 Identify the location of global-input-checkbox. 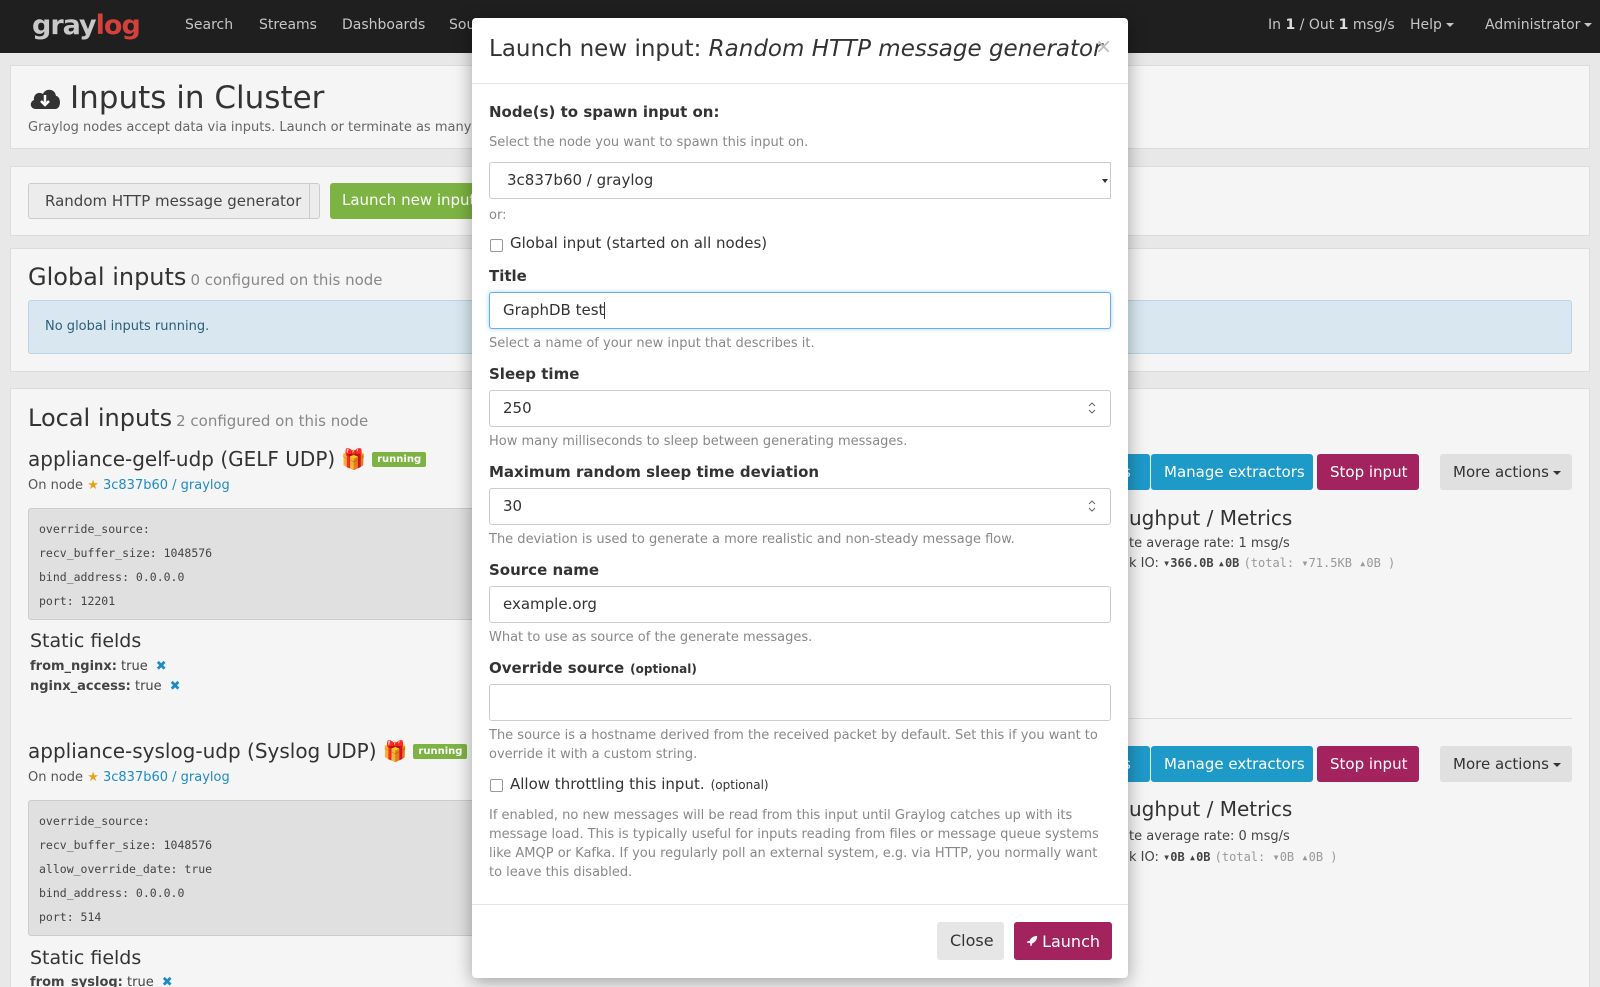
(496, 245).